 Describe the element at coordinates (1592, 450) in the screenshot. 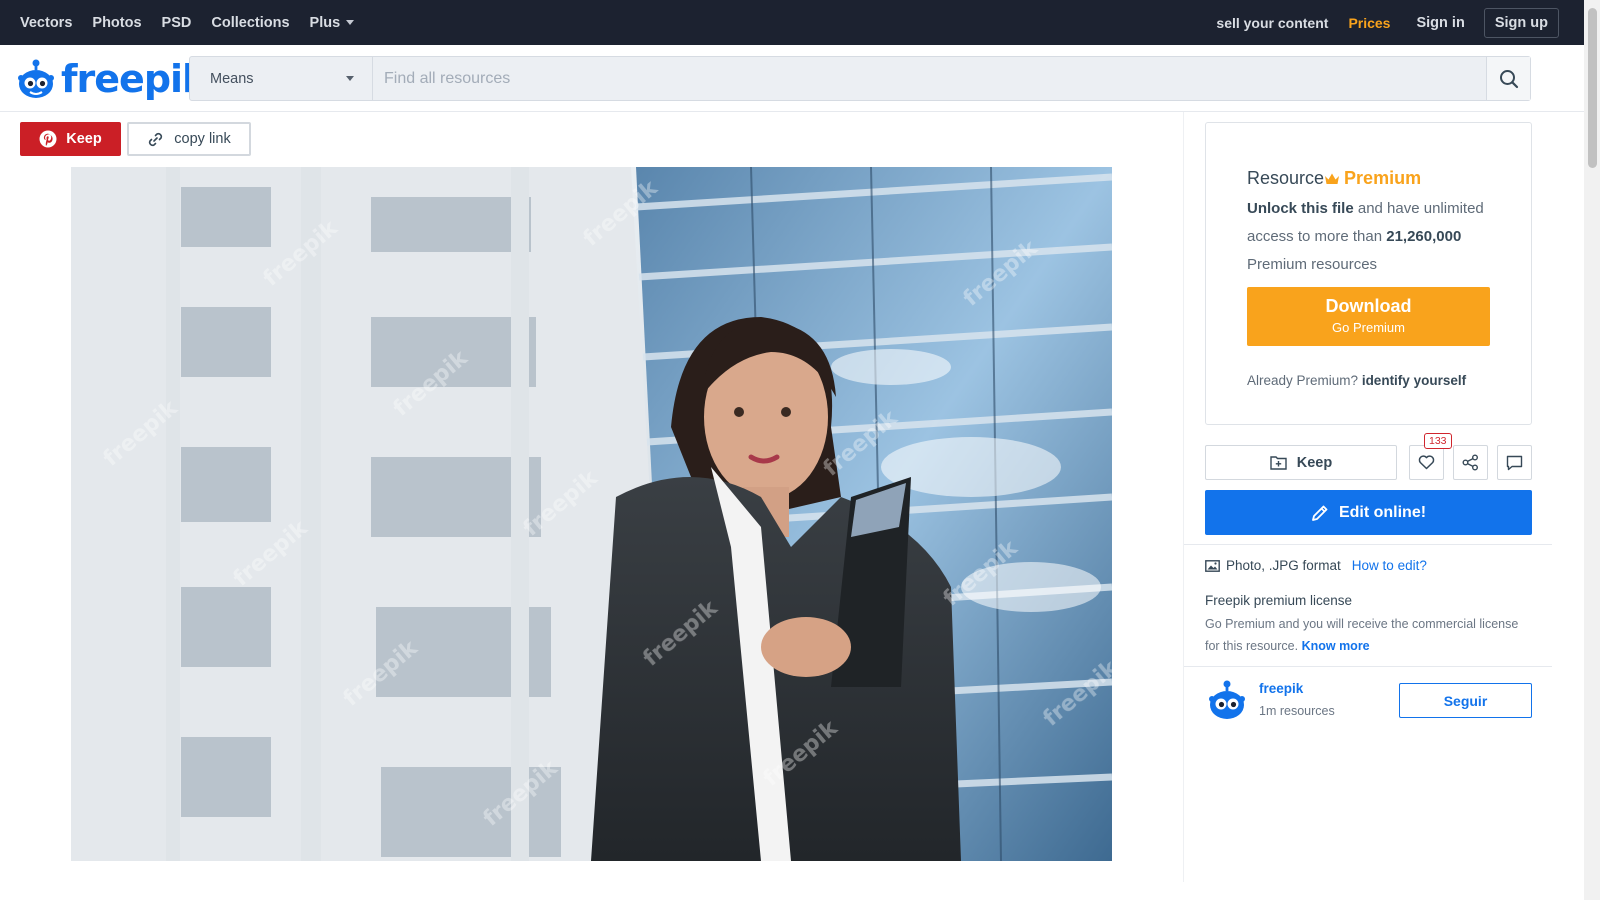

I see `page-scrollbar` at that location.